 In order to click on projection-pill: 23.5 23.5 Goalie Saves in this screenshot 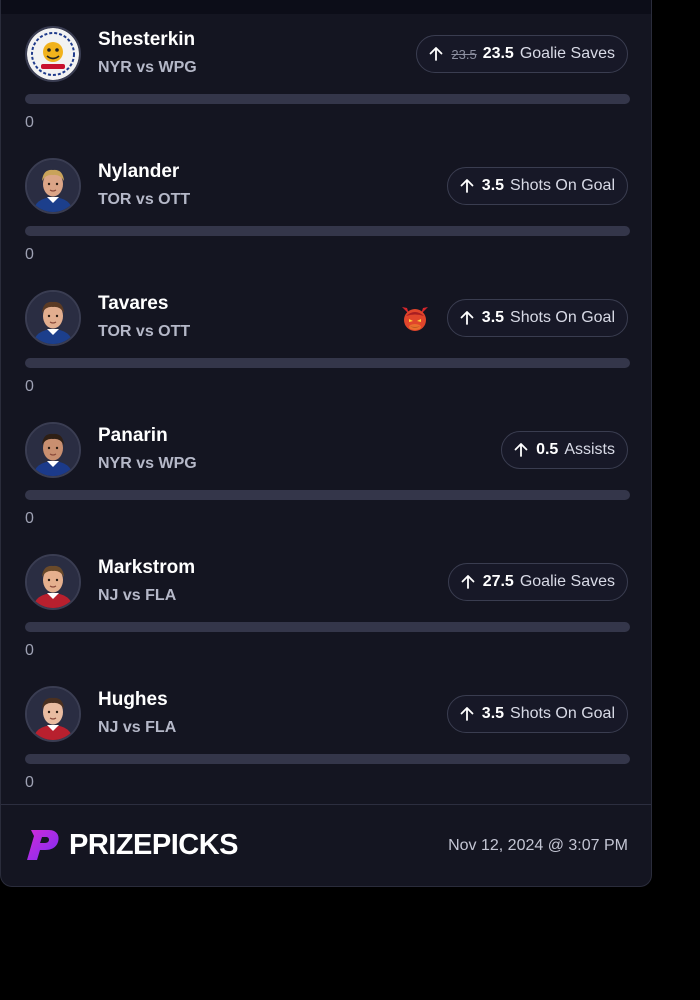, I will do `click(522, 54)`.